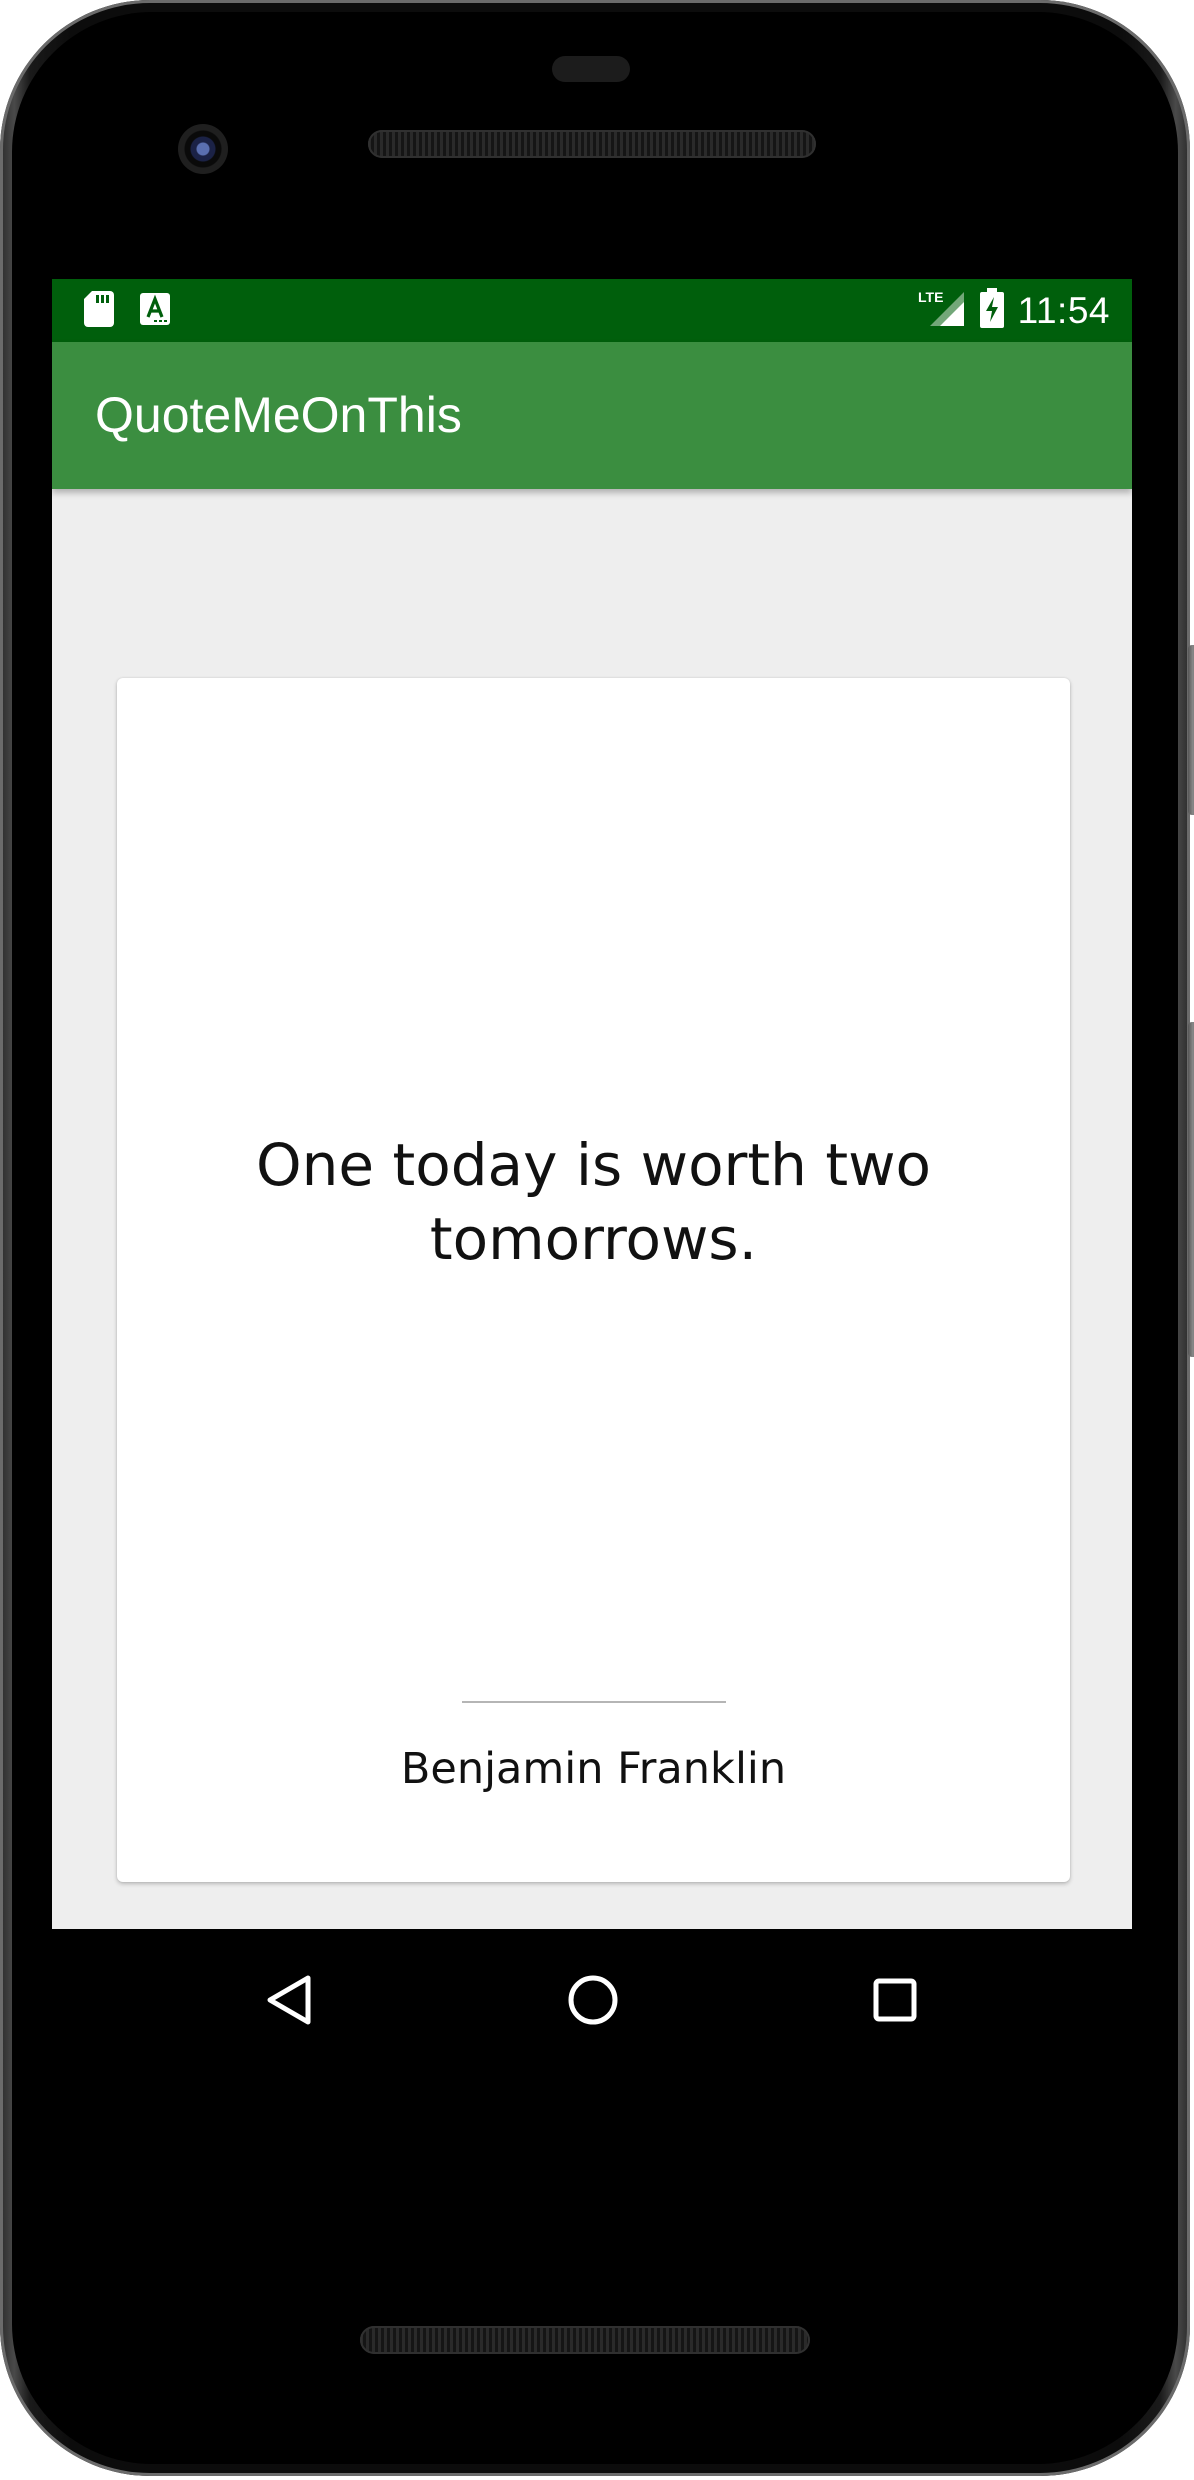  What do you see at coordinates (278, 415) in the screenshot?
I see `app-title: QuoteMeOnThis` at bounding box center [278, 415].